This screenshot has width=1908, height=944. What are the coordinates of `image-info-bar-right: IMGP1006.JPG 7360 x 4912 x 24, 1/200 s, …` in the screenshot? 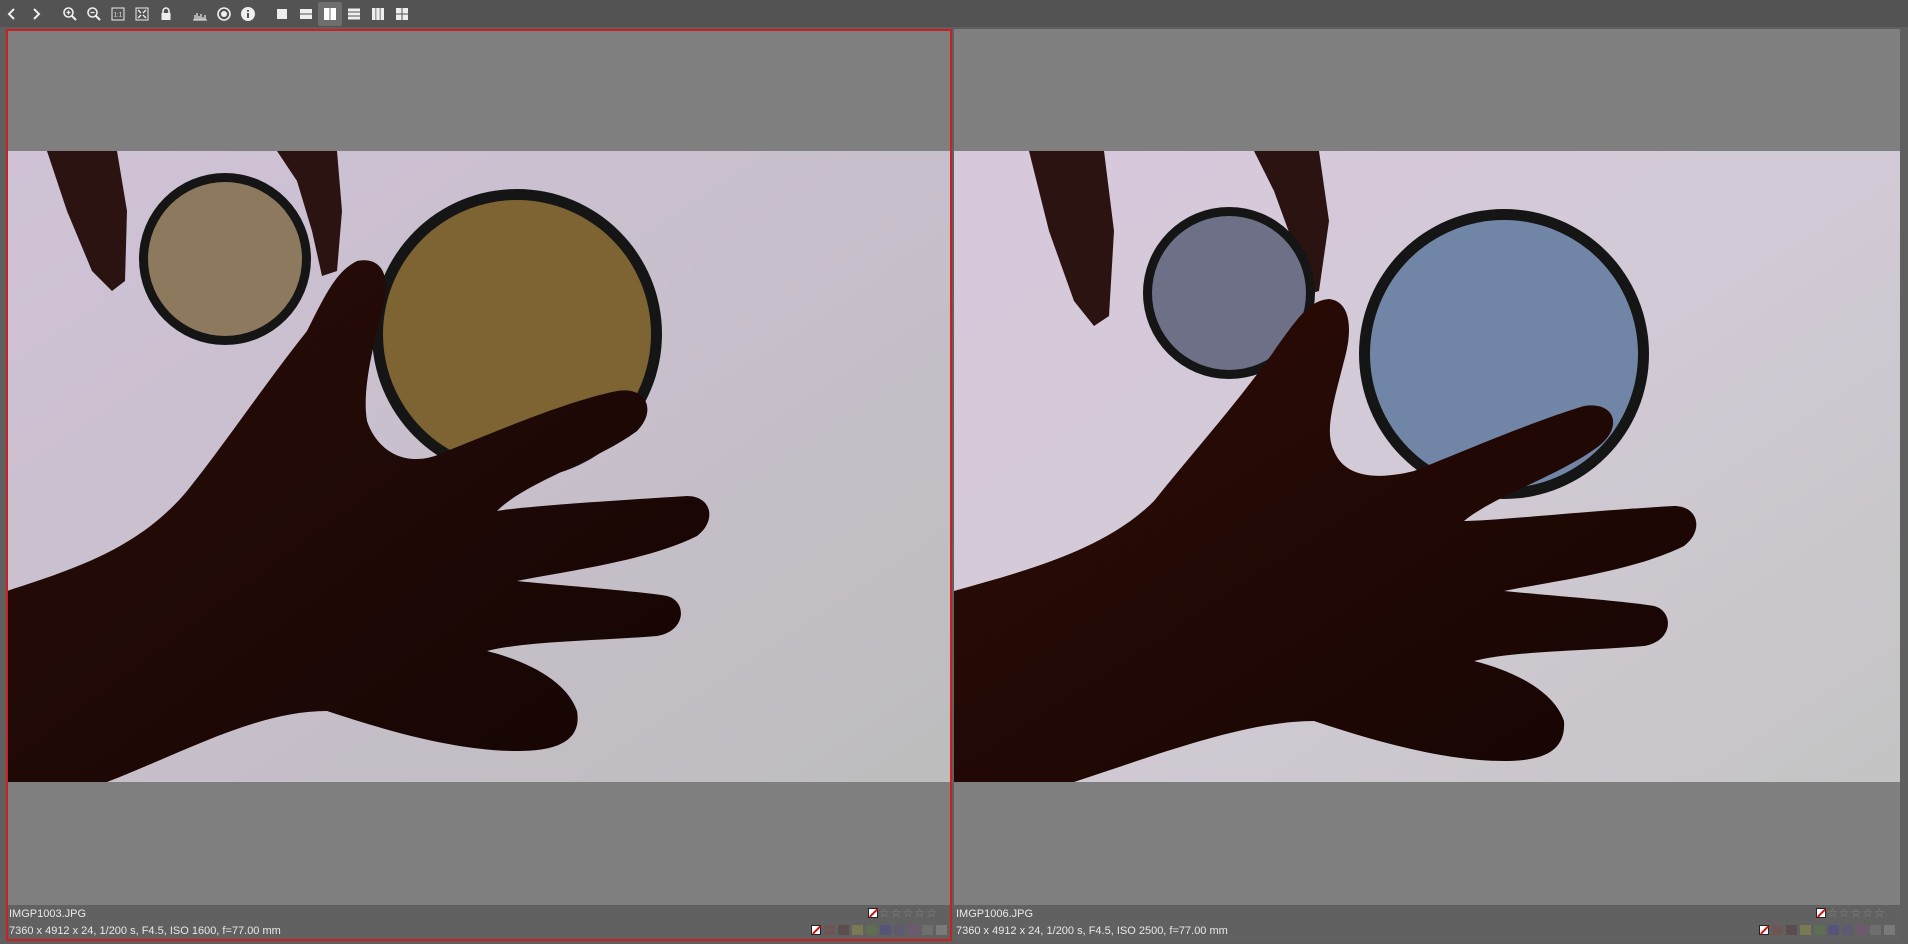 It's located at (1427, 923).